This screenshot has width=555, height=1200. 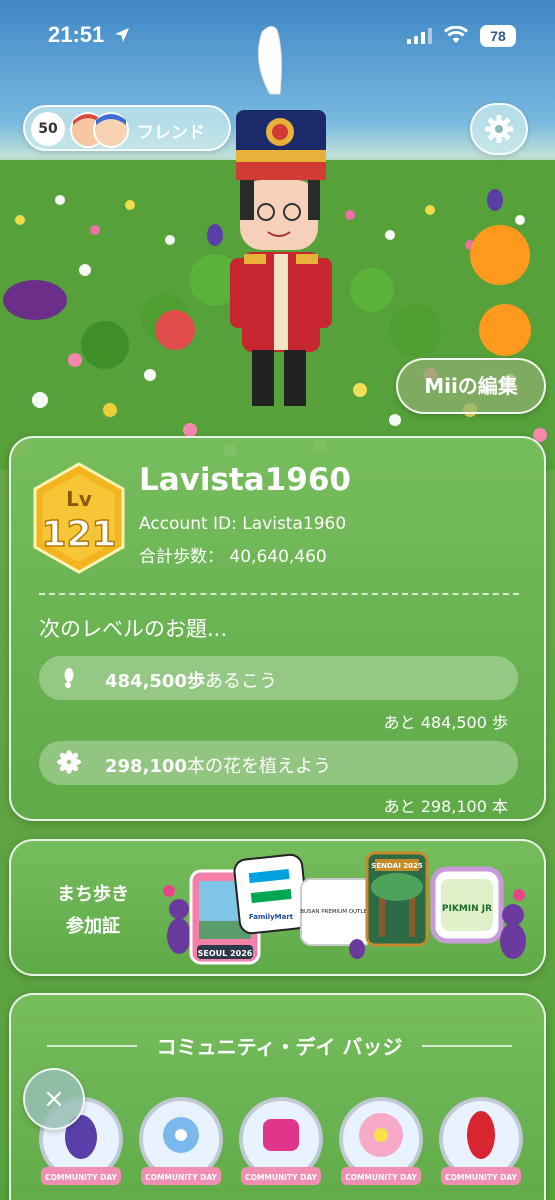 What do you see at coordinates (225, 953) in the screenshot?
I see `svg-text: SEOUL 2026` at bounding box center [225, 953].